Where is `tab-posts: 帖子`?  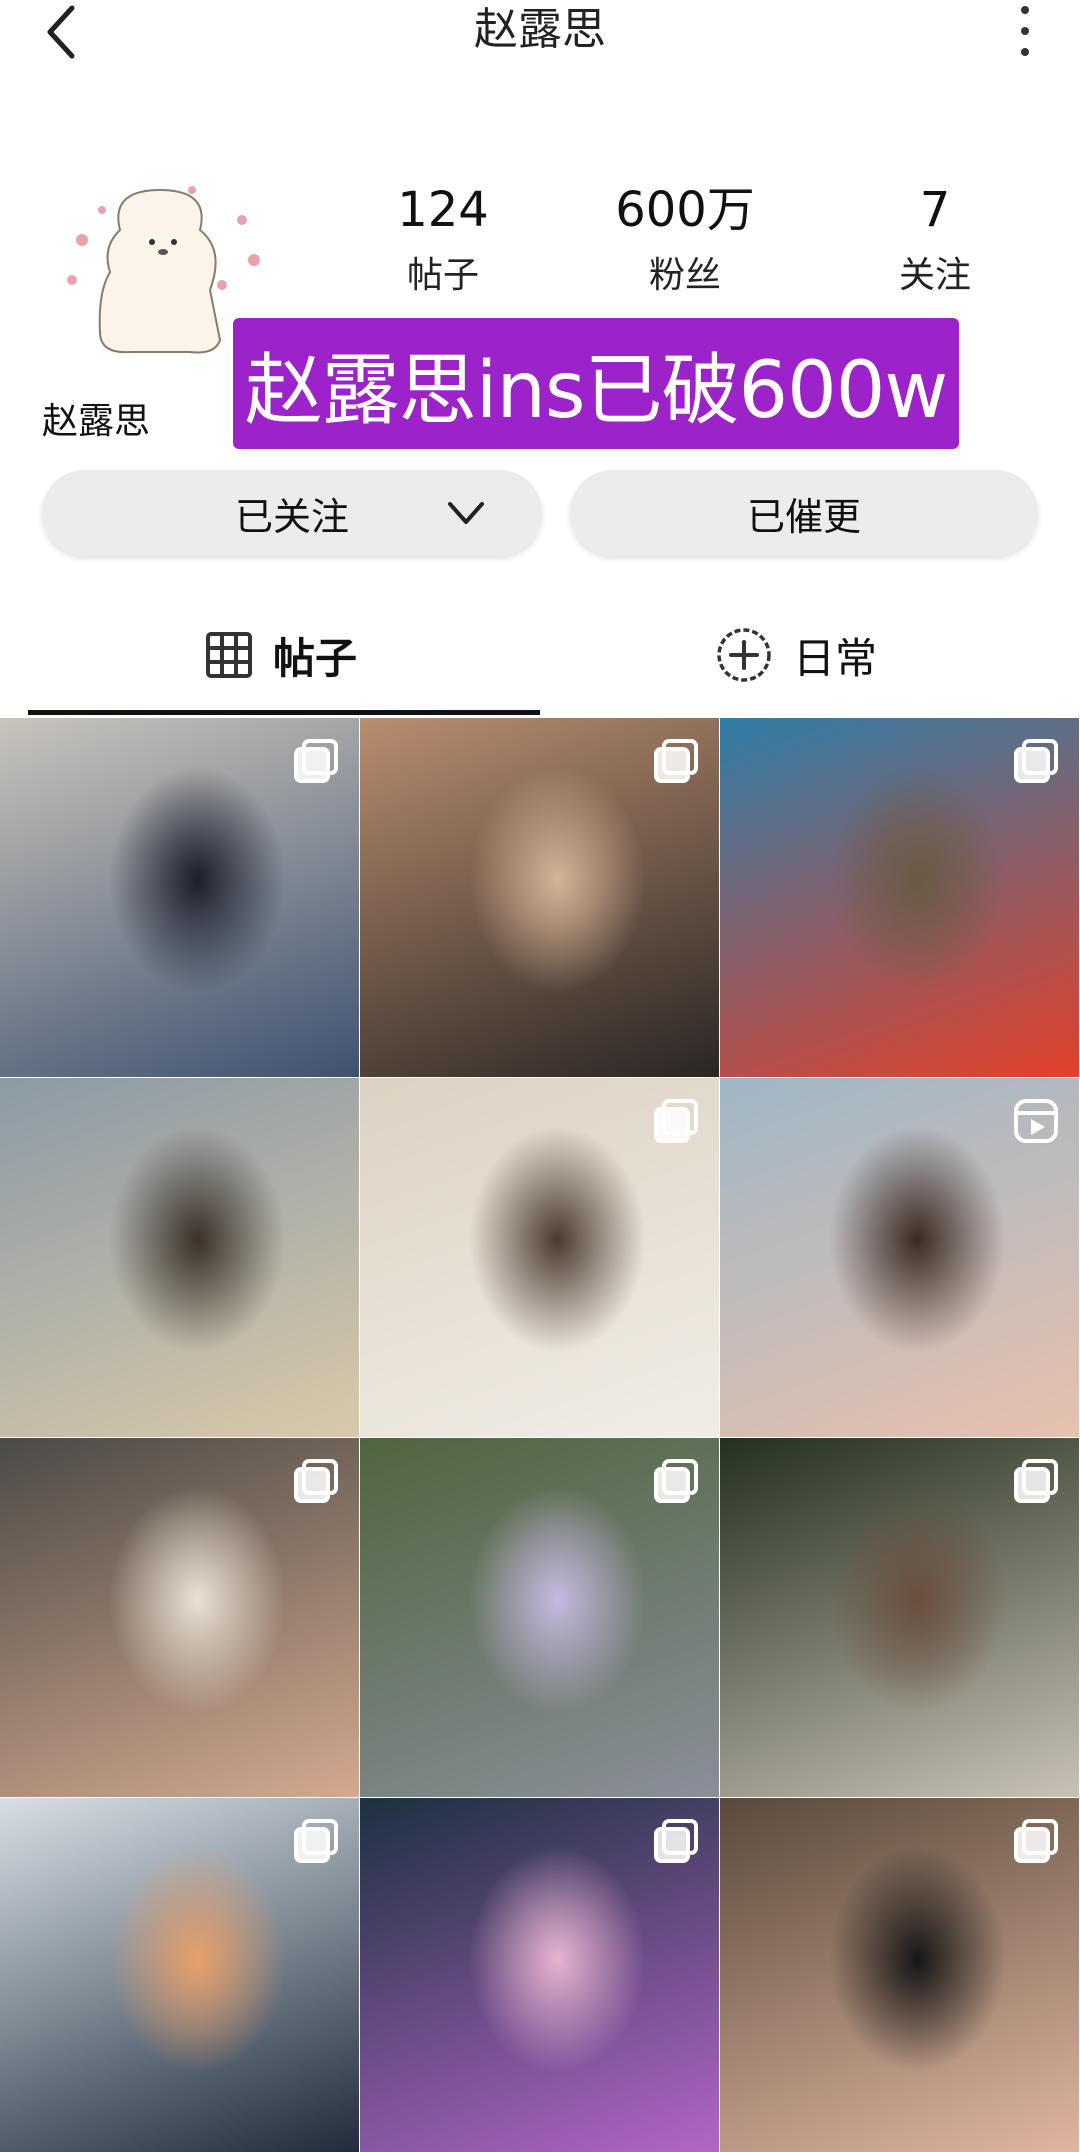 tab-posts: 帖子 is located at coordinates (281, 655).